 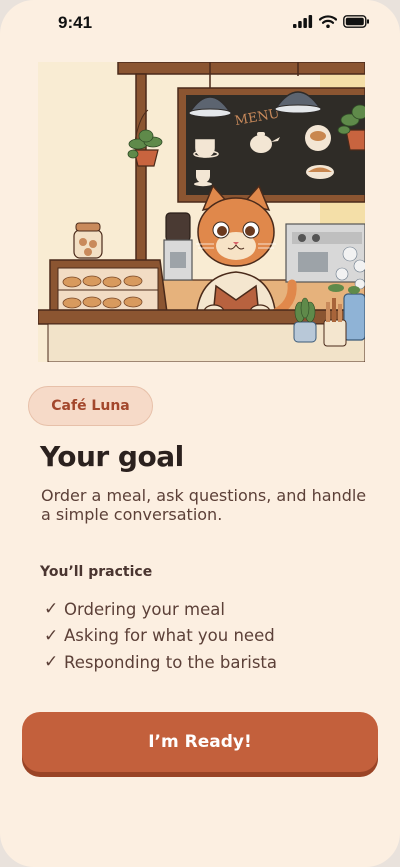 I want to click on cellular-signal-icon, so click(x=303, y=21).